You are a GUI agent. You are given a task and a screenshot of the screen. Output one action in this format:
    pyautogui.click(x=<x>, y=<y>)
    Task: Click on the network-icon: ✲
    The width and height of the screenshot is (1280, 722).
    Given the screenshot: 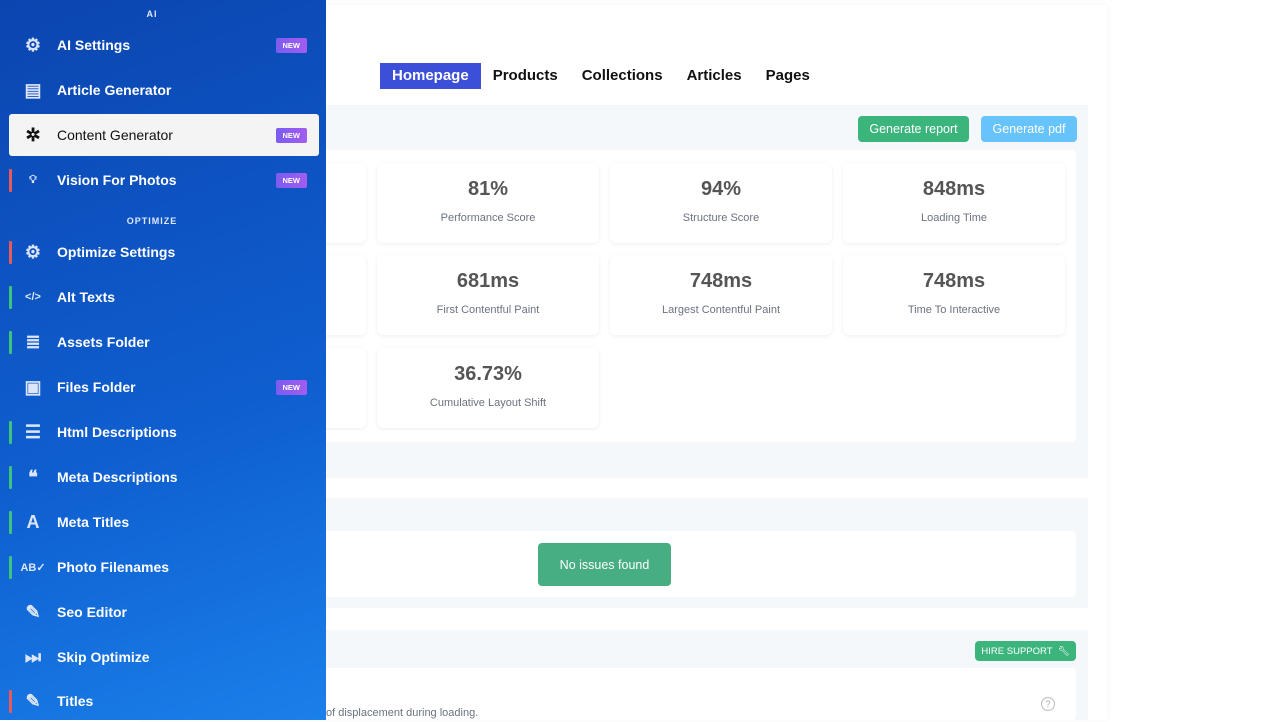 What is the action you would take?
    pyautogui.click(x=33, y=134)
    